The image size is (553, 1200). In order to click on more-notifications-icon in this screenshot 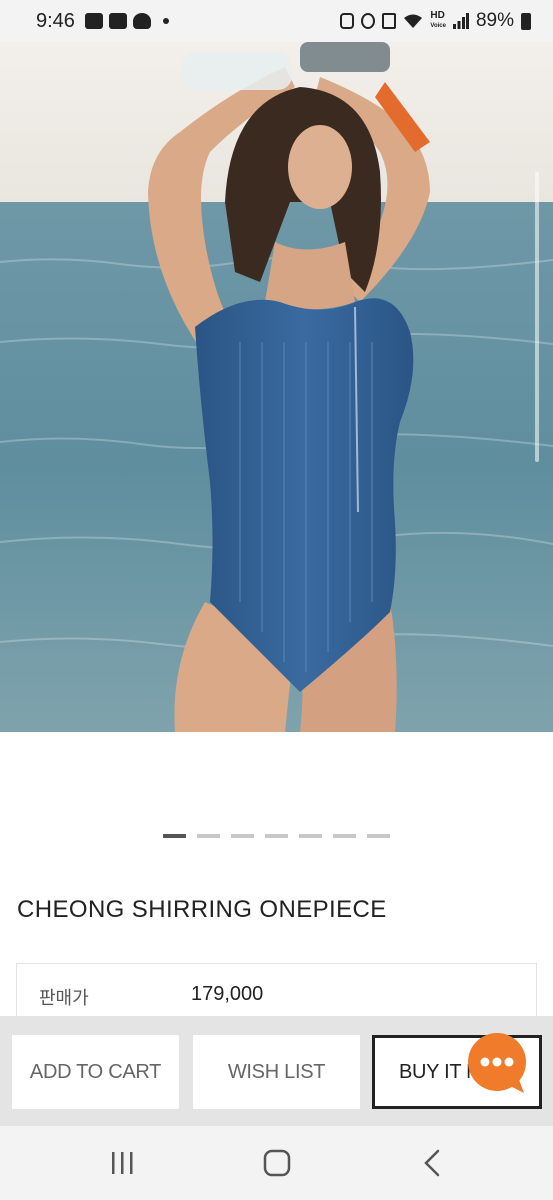, I will do `click(165, 21)`.